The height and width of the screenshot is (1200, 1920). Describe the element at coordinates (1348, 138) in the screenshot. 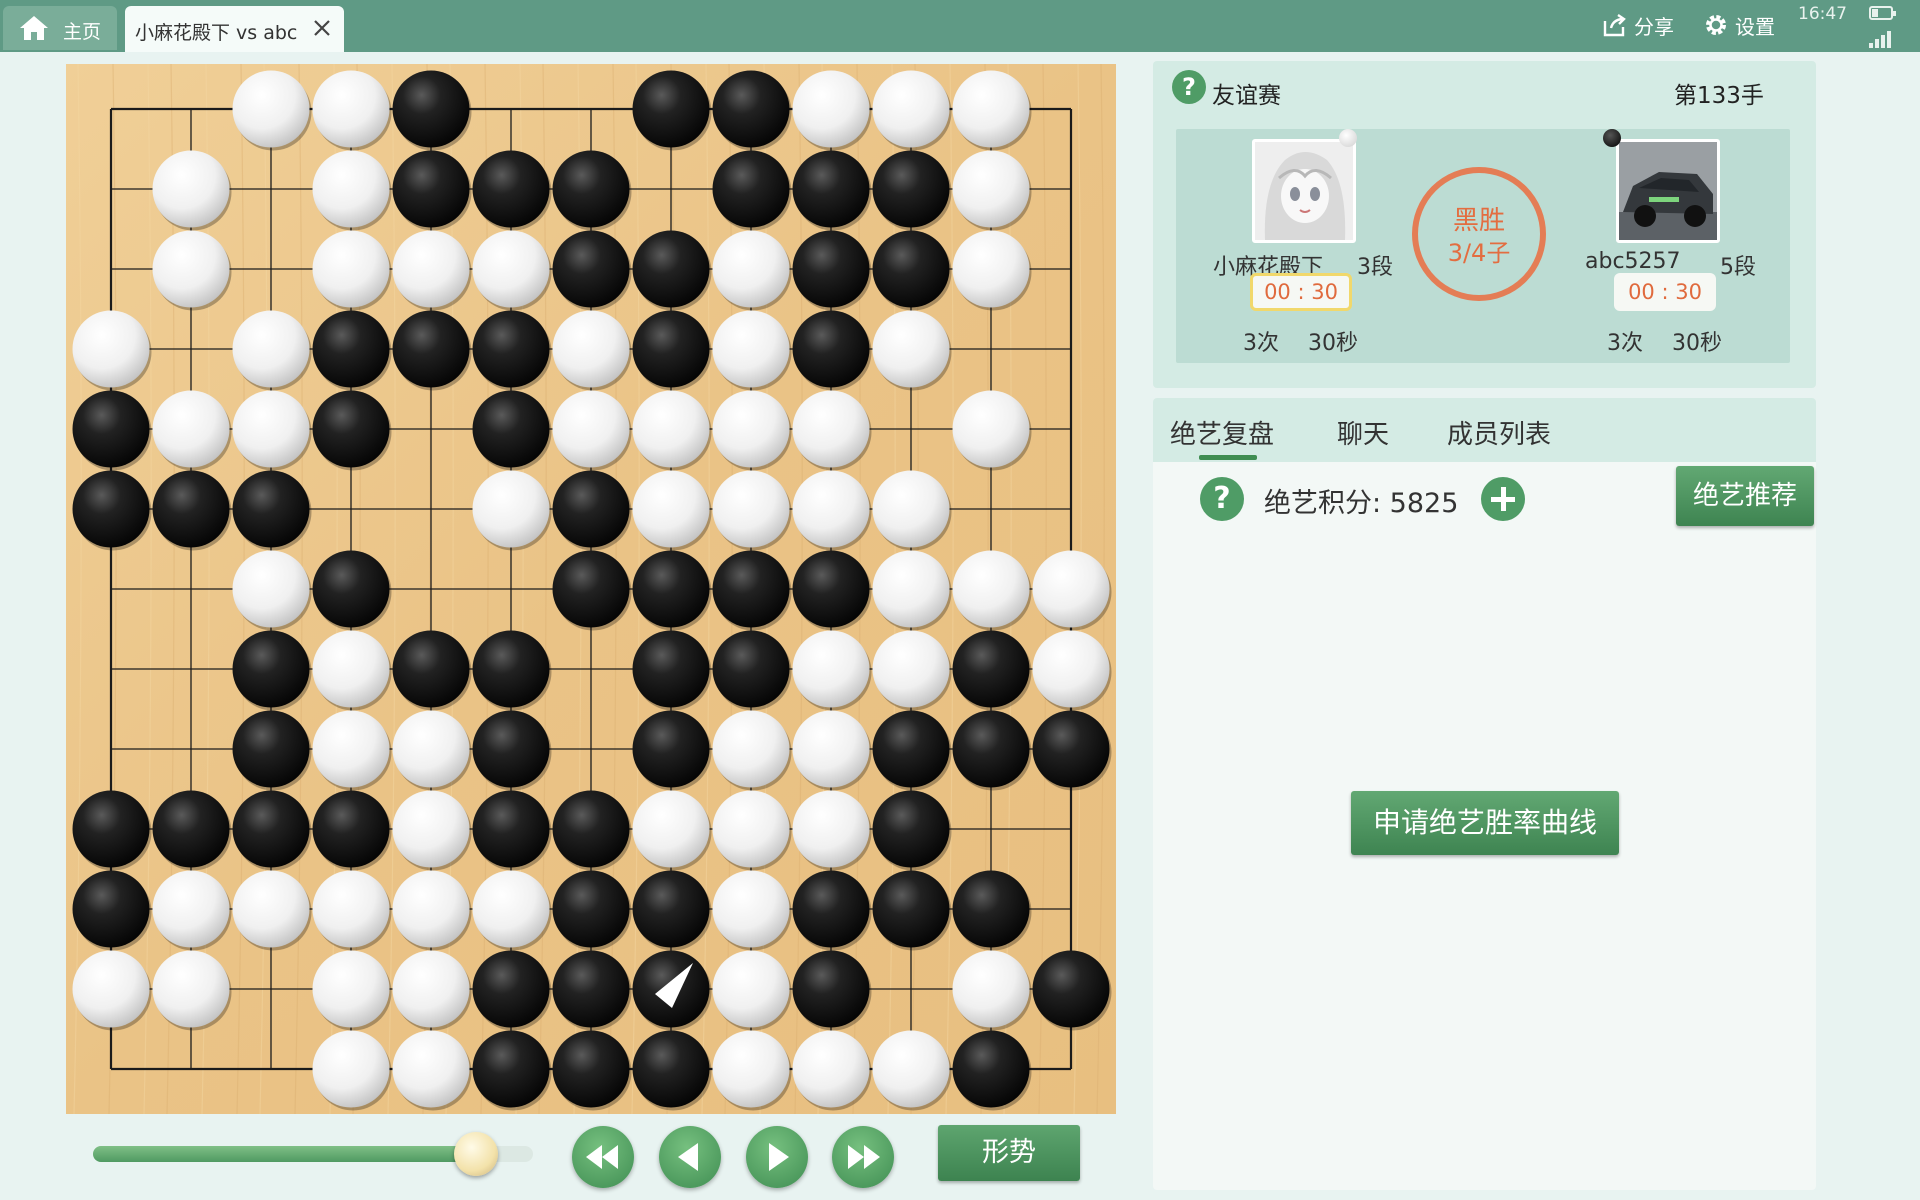

I see `white-stone-icon` at that location.